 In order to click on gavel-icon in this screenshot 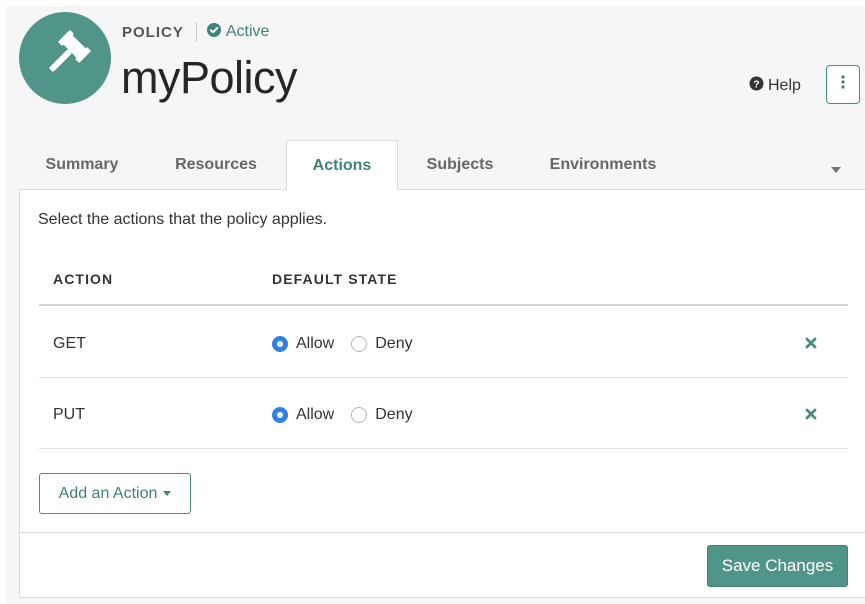, I will do `click(65, 58)`.